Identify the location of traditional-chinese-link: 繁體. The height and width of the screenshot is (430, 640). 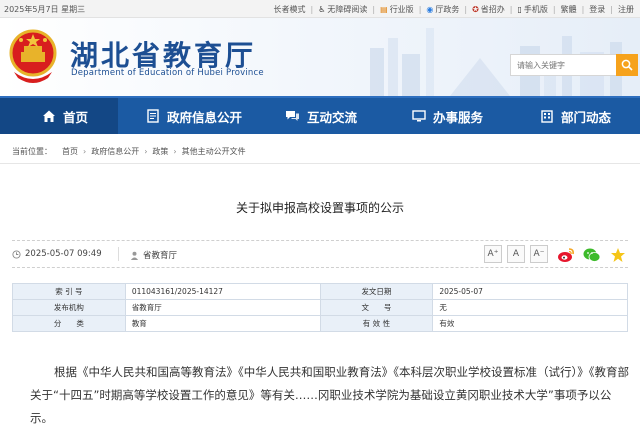
(569, 9).